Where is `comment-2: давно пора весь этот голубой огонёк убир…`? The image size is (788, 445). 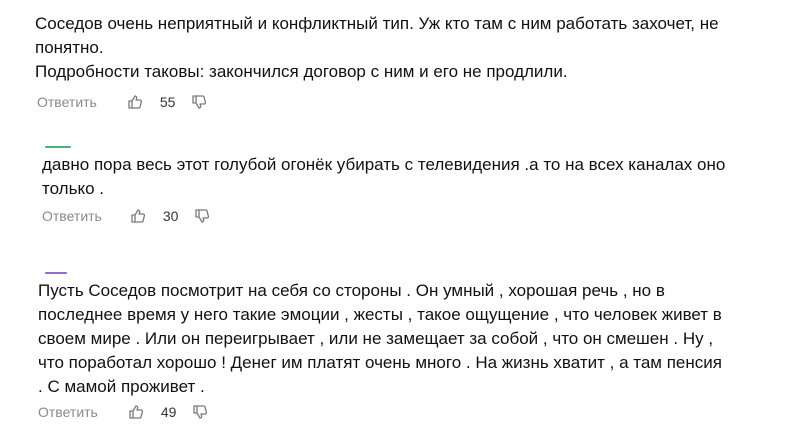 comment-2: давно пора весь этот голубой огонёк убир… is located at coordinates (412, 177).